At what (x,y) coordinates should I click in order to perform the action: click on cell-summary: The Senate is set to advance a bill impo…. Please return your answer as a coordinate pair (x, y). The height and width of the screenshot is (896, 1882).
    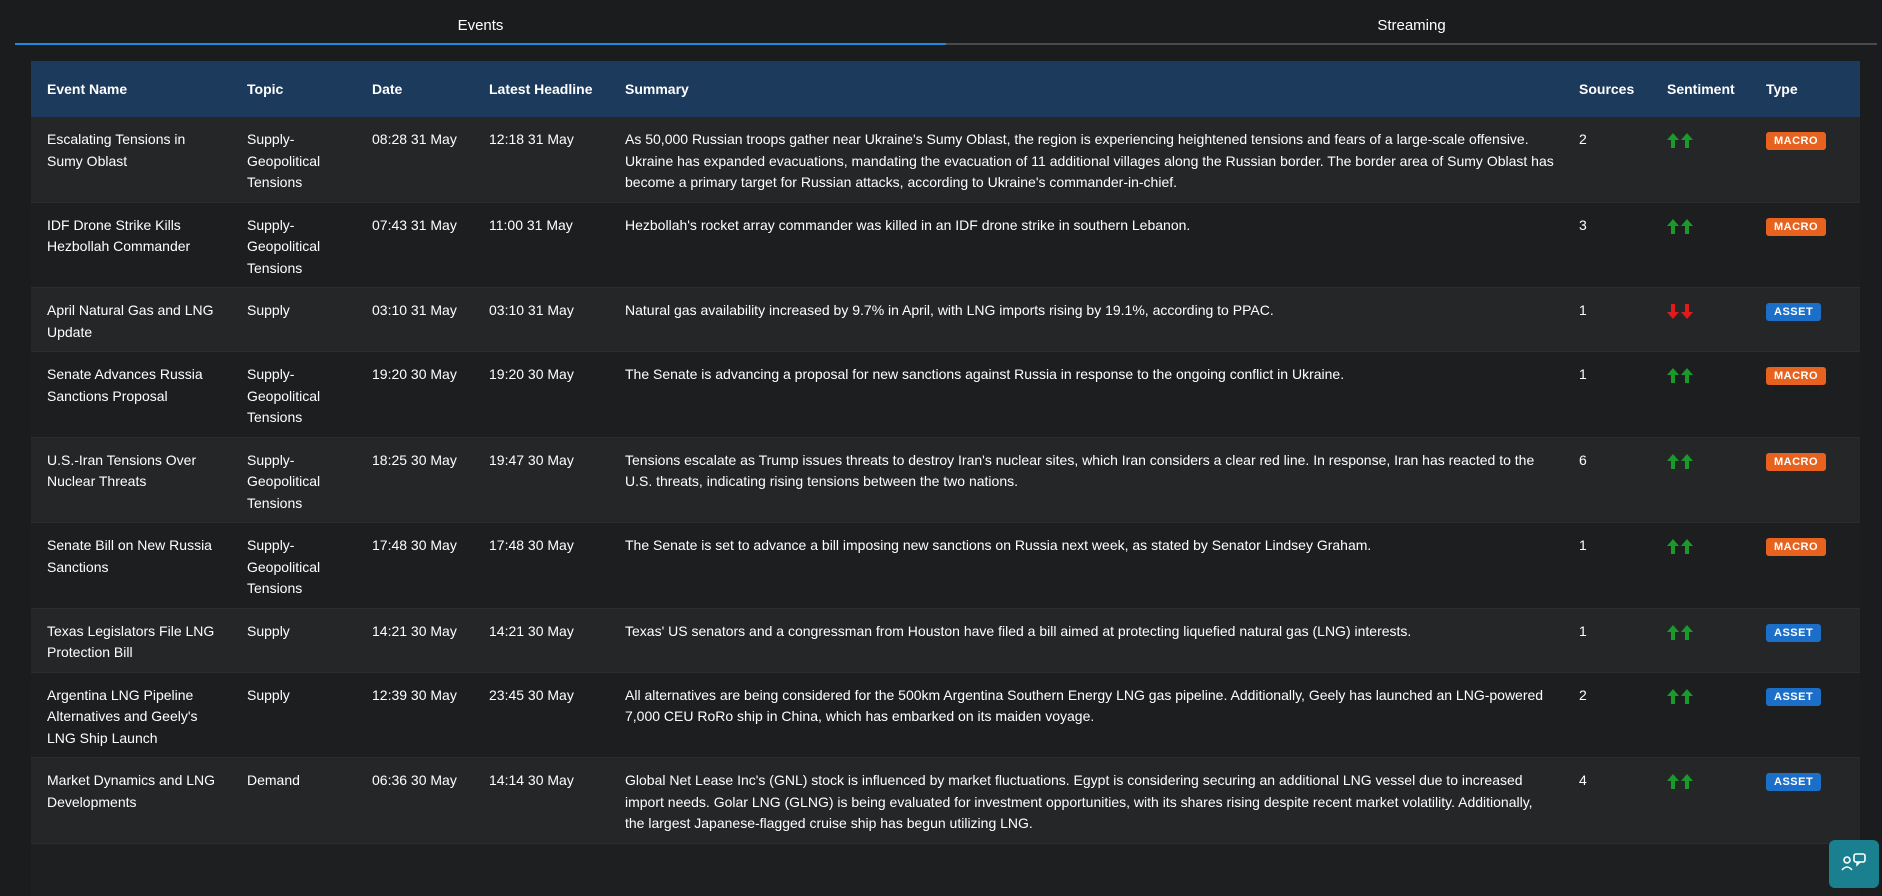
    Looking at the image, I should click on (1086, 565).